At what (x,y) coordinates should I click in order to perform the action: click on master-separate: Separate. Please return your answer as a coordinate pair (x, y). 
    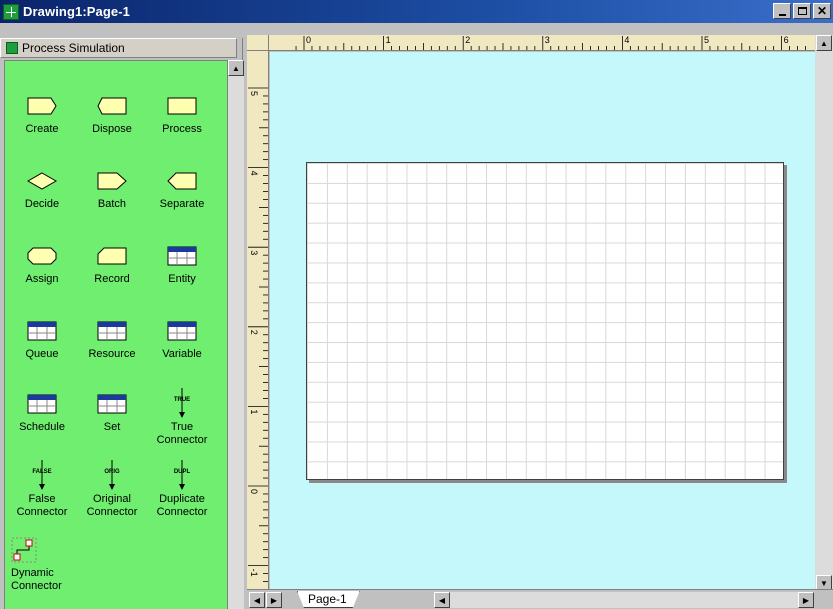
    Looking at the image, I should click on (182, 187).